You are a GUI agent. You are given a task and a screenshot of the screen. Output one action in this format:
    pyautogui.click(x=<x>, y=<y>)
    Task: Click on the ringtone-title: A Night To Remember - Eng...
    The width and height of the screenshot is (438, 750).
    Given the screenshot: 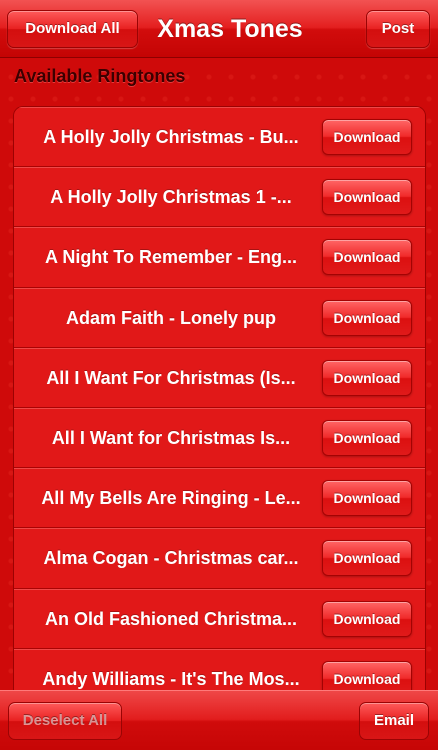 What is the action you would take?
    pyautogui.click(x=170, y=257)
    